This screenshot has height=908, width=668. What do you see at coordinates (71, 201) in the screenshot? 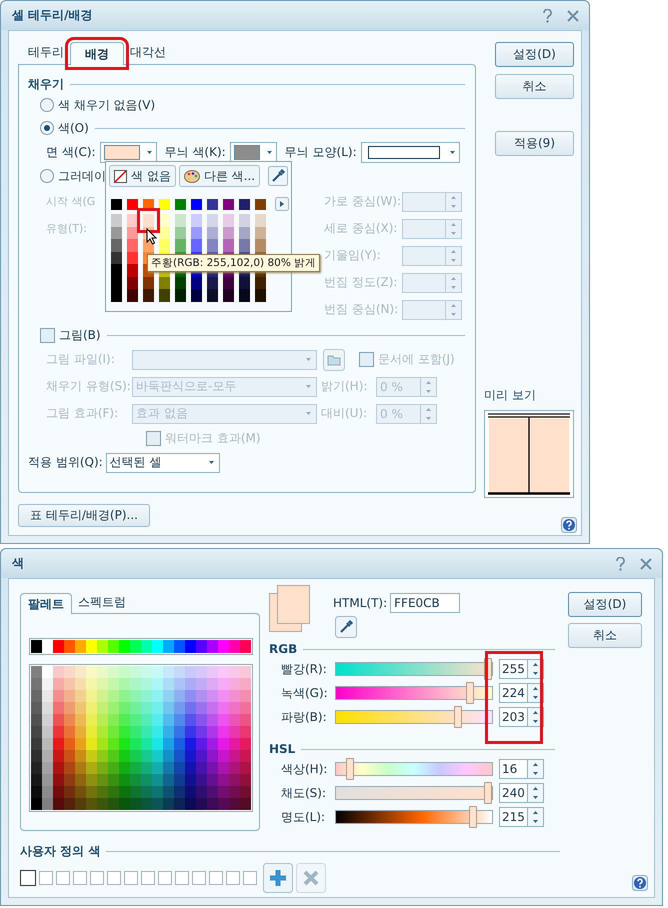
I see `field-label: 시작 색(G` at bounding box center [71, 201].